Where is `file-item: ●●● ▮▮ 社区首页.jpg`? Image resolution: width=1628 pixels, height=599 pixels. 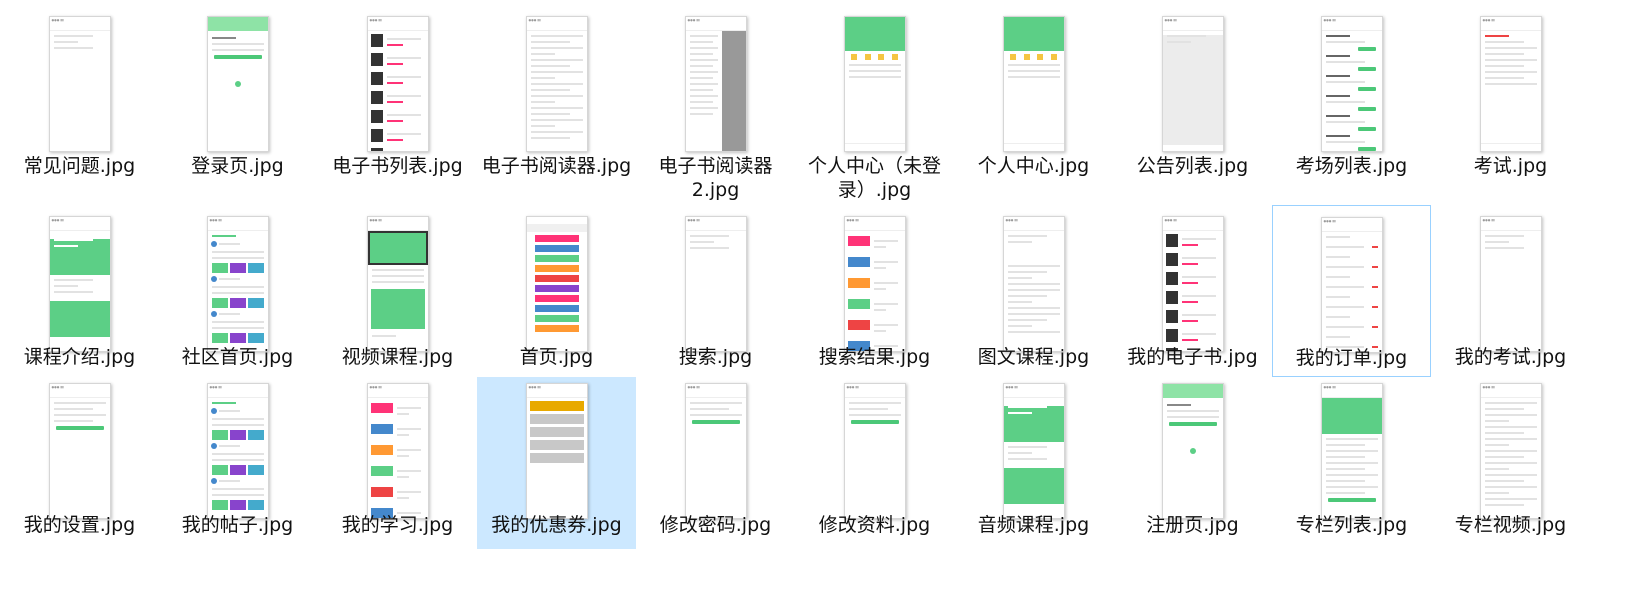
file-item: ●●● ▮▮ 社区首页.jpg is located at coordinates (237, 291).